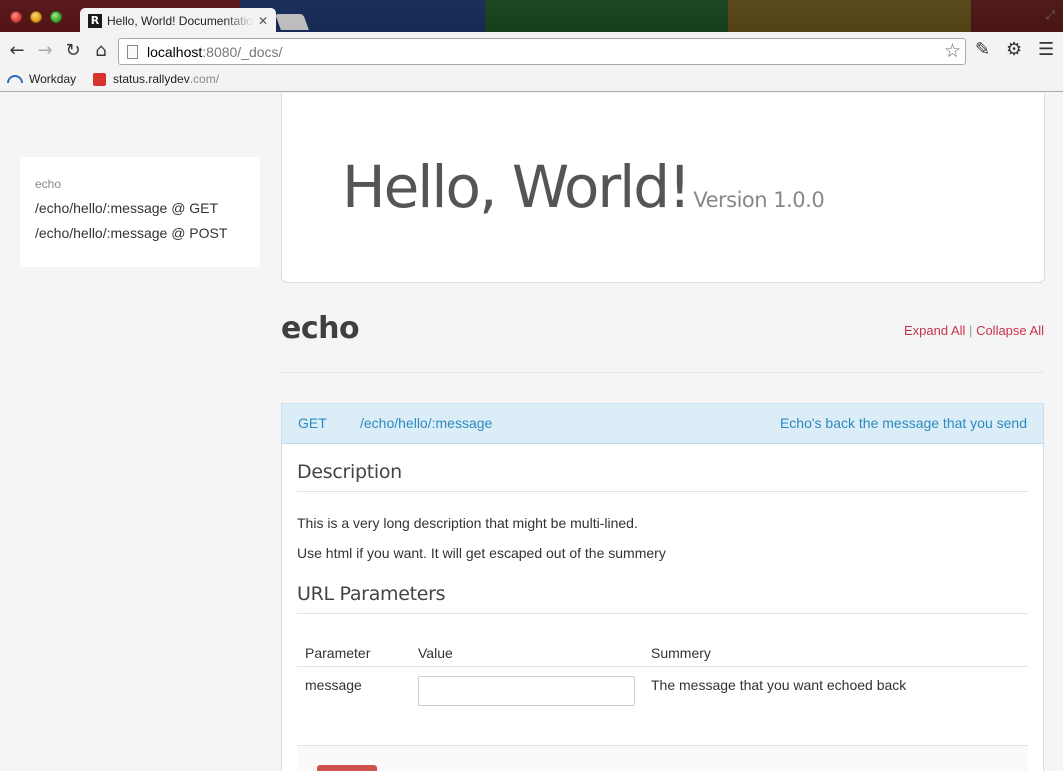  Describe the element at coordinates (101, 51) in the screenshot. I see `home-icon: ⌂` at that location.